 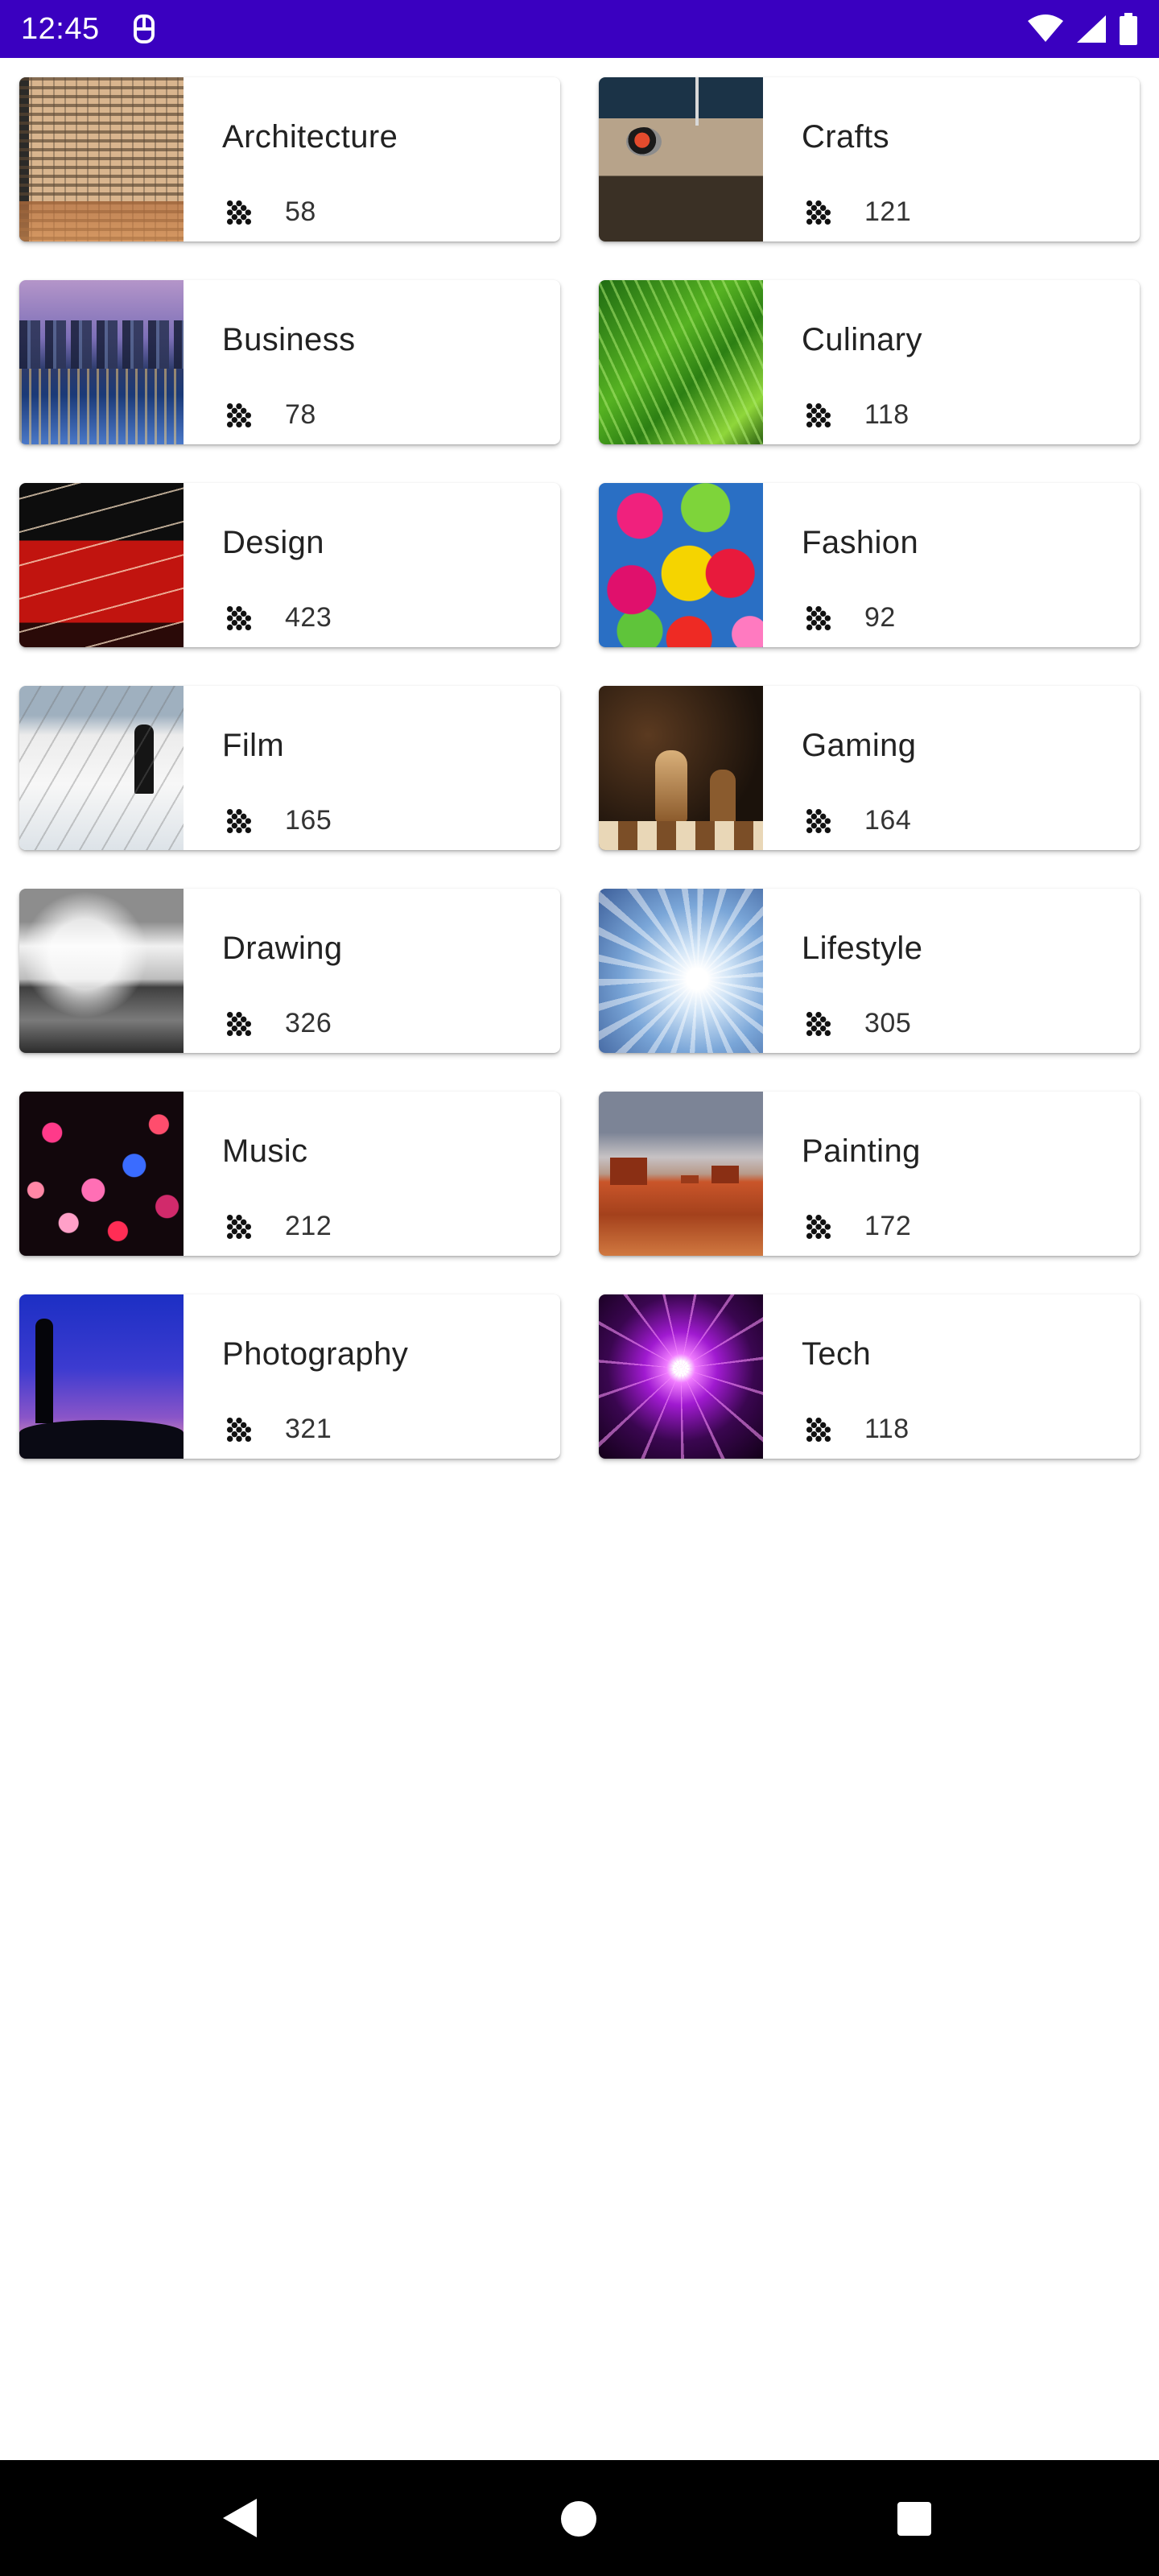 What do you see at coordinates (273, 542) in the screenshot?
I see `category-title: Design` at bounding box center [273, 542].